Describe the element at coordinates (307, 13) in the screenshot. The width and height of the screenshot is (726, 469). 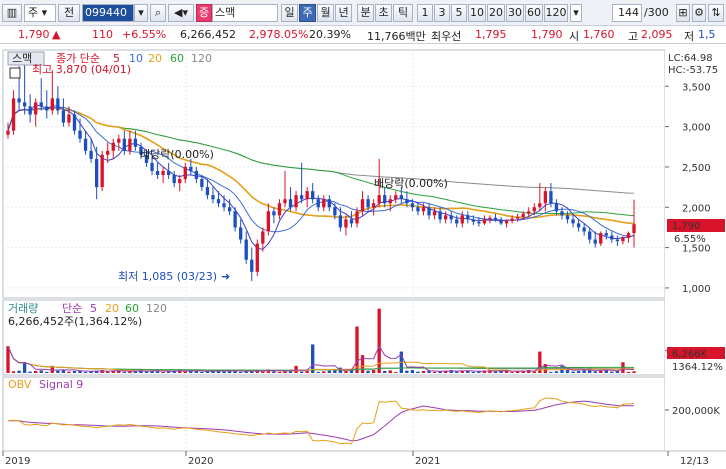
I see `period-week: 주` at that location.